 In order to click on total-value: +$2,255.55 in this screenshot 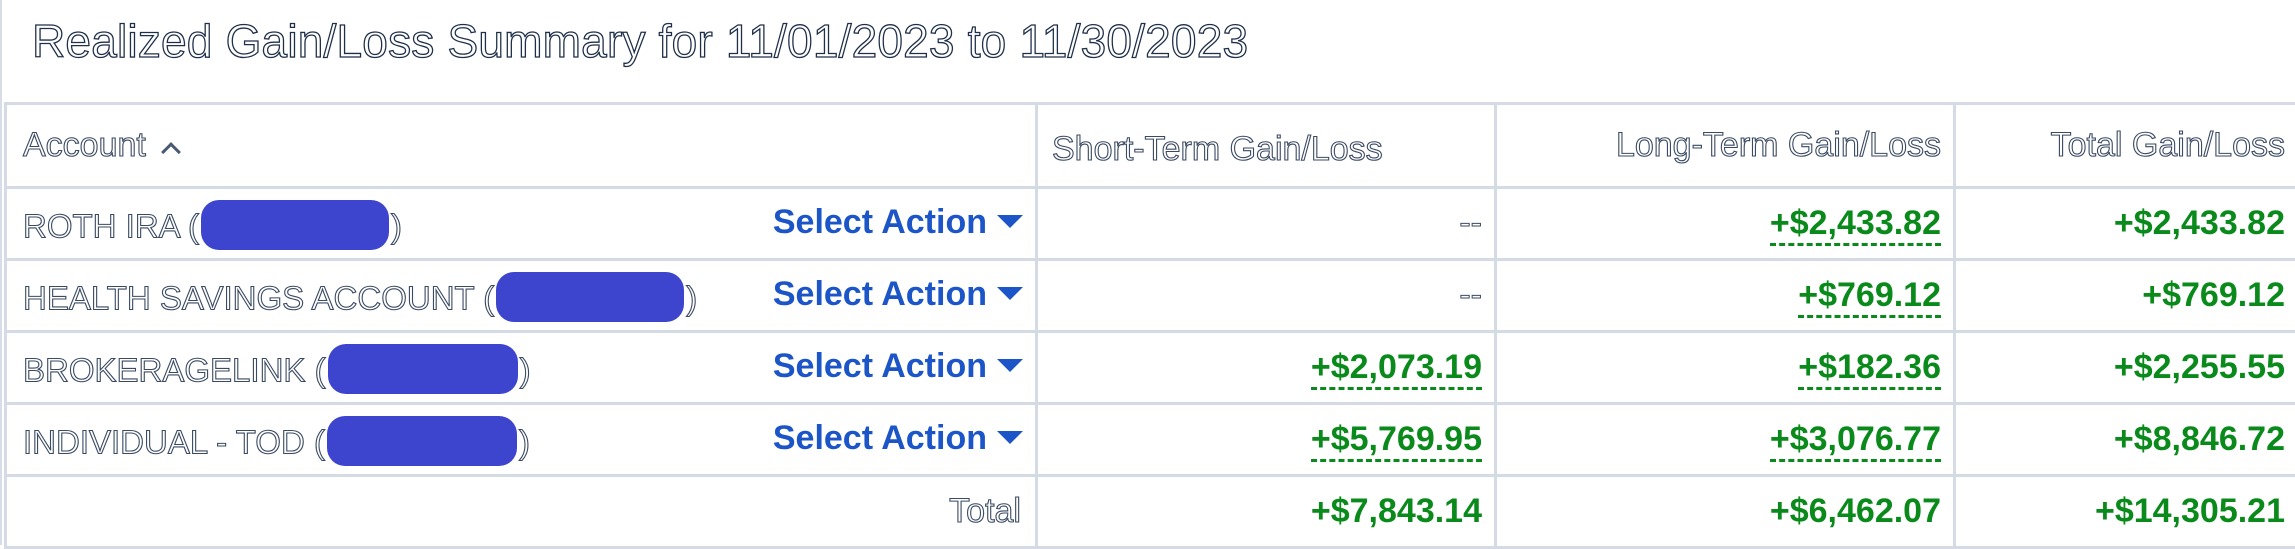, I will do `click(2199, 367)`.